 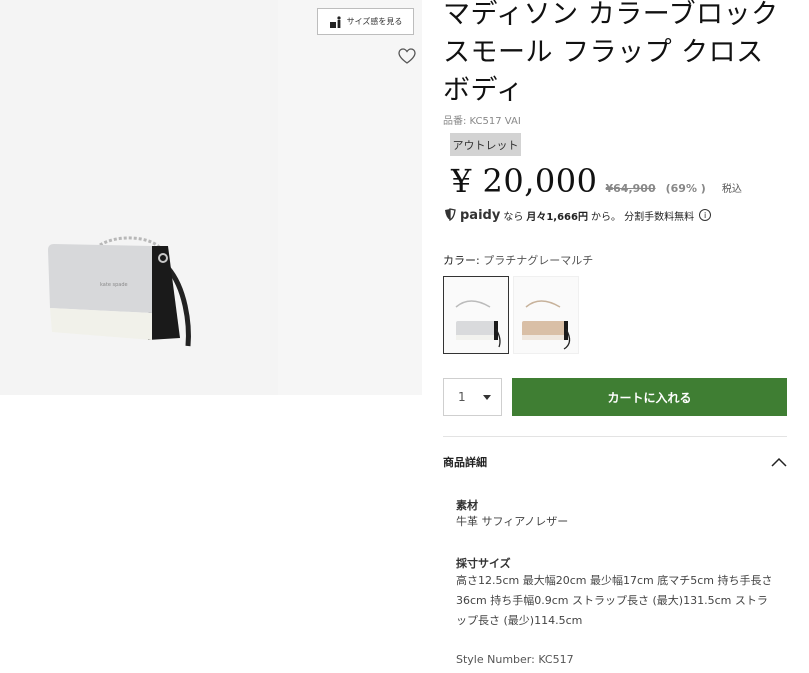 I want to click on caret-down-icon, so click(x=487, y=397).